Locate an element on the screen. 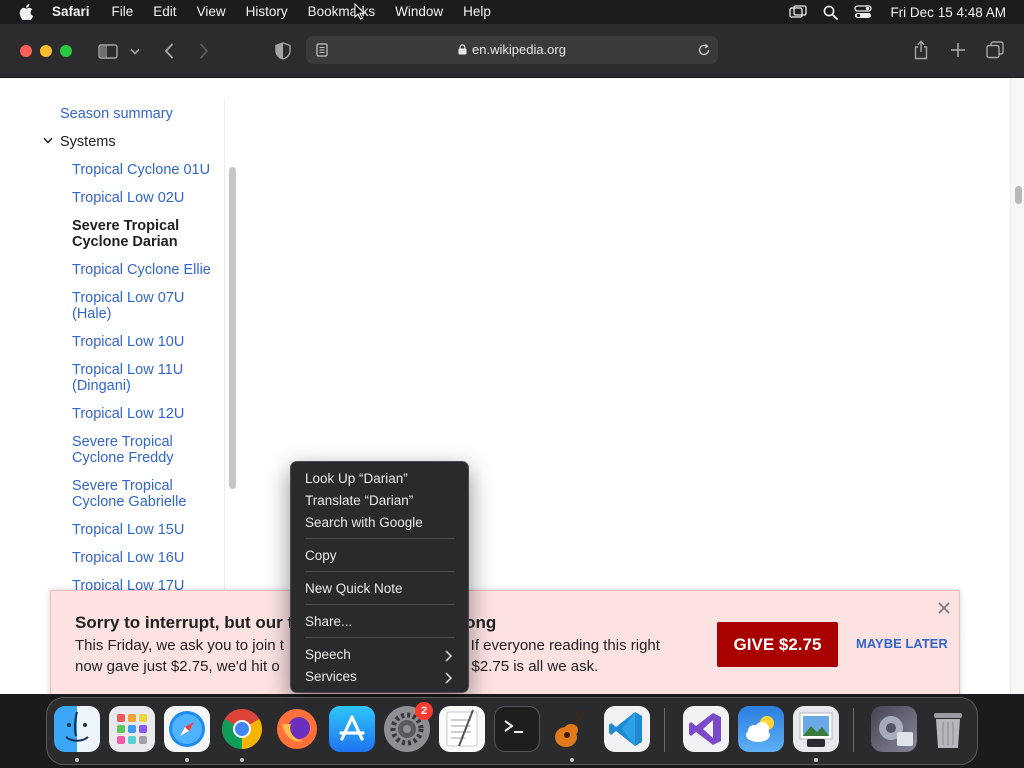 This screenshot has width=1024, height=768. toc-item: Tropical Low 12U is located at coordinates (146, 414).